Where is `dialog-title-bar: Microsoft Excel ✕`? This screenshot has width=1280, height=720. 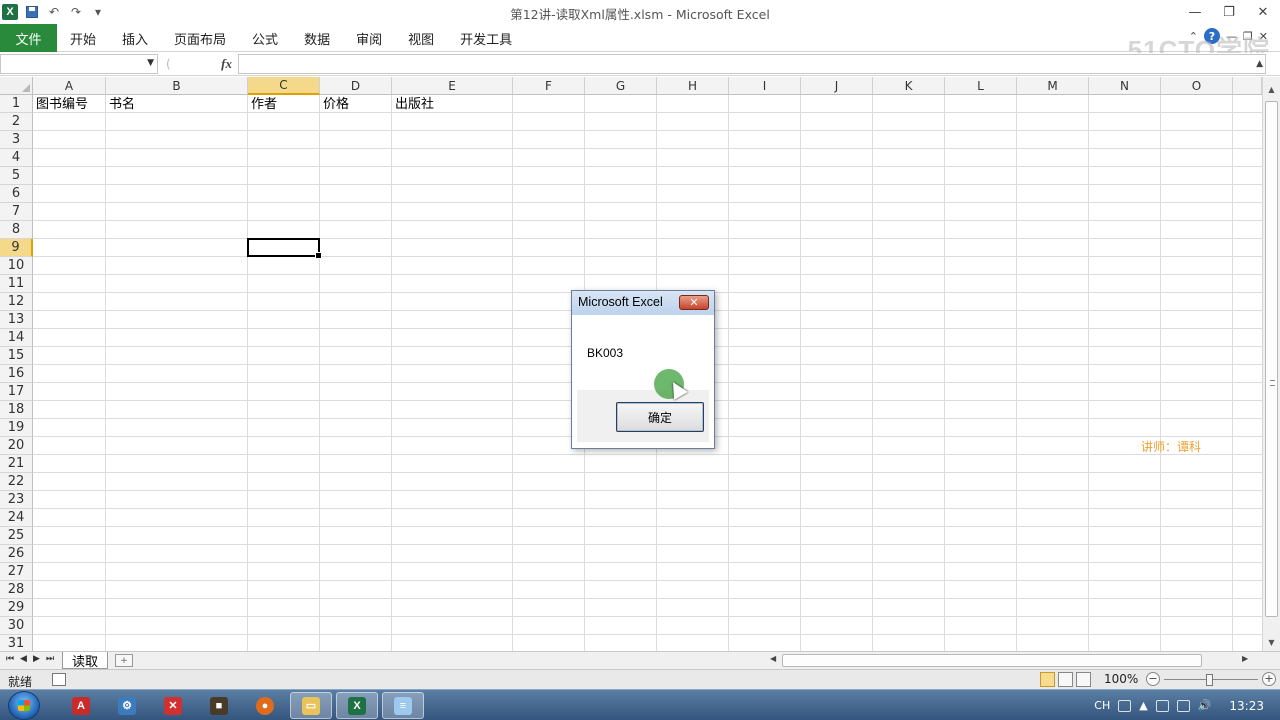
dialog-title-bar: Microsoft Excel ✕ is located at coordinates (643, 303).